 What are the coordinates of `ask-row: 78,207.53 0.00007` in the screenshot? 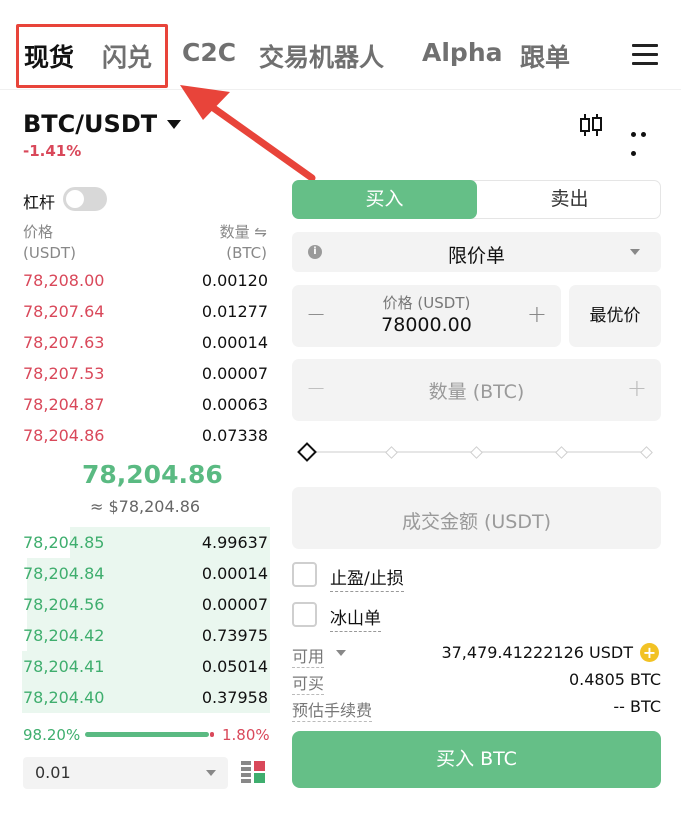 It's located at (135, 373).